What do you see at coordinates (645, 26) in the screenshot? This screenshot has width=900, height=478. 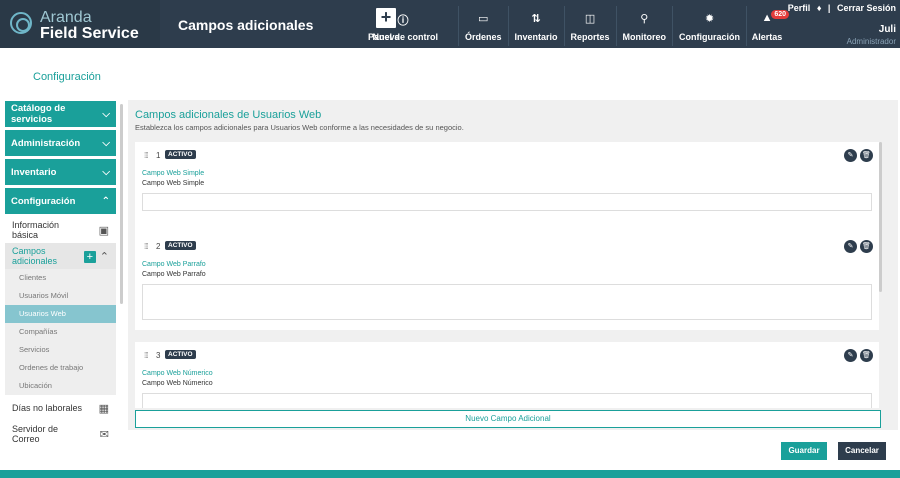 I see `nav-monitor: ⚲ Monitoreo` at bounding box center [645, 26].